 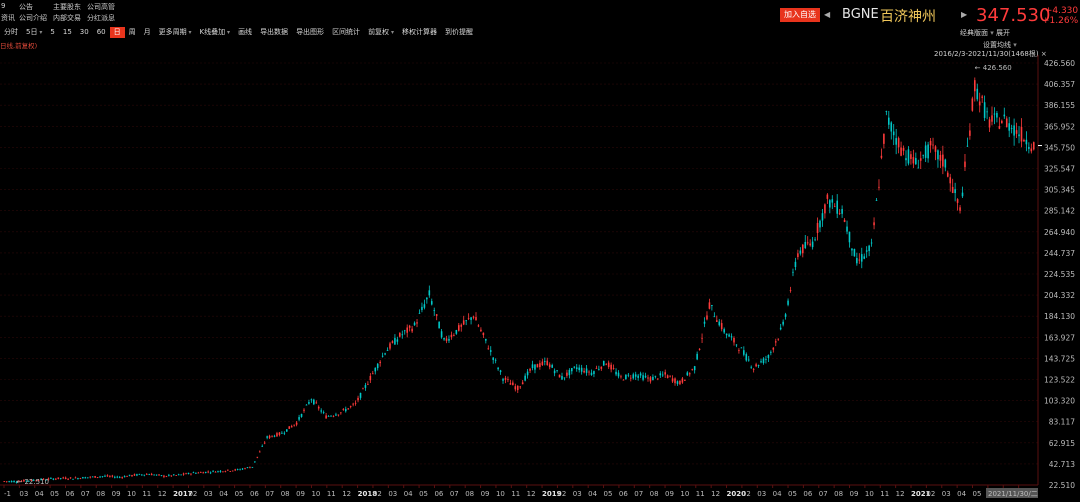 I want to click on y-tick-label: 264.940, so click(x=1059, y=232).